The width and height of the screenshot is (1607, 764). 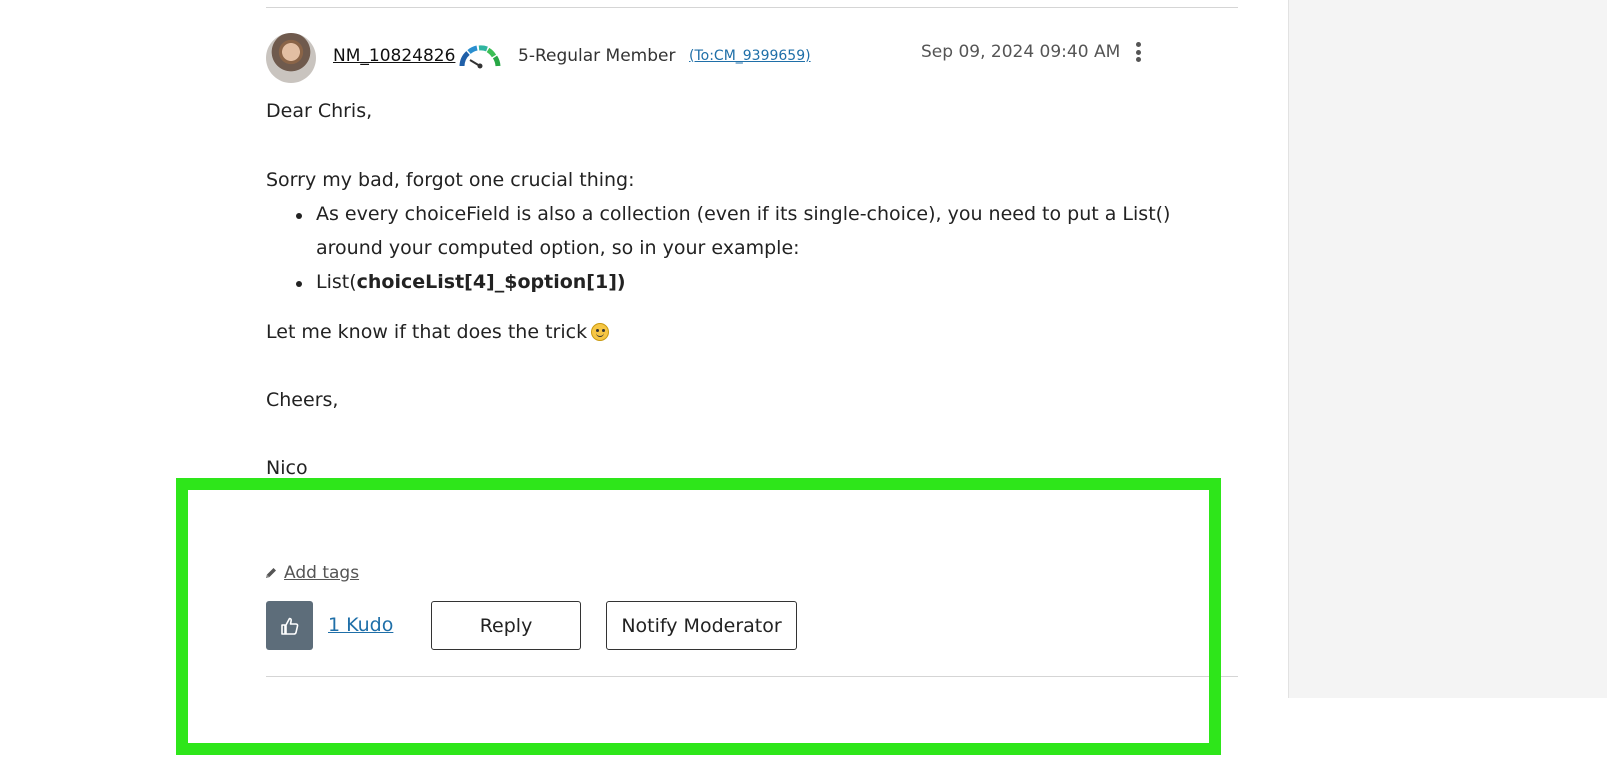 I want to click on closing-label: Let me know if that does the trick, so click(x=427, y=332).